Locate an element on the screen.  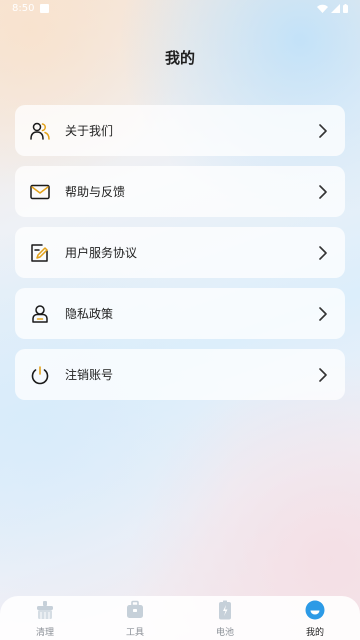
menu-item-user-agreement: 用户服务协议 is located at coordinates (180, 252).